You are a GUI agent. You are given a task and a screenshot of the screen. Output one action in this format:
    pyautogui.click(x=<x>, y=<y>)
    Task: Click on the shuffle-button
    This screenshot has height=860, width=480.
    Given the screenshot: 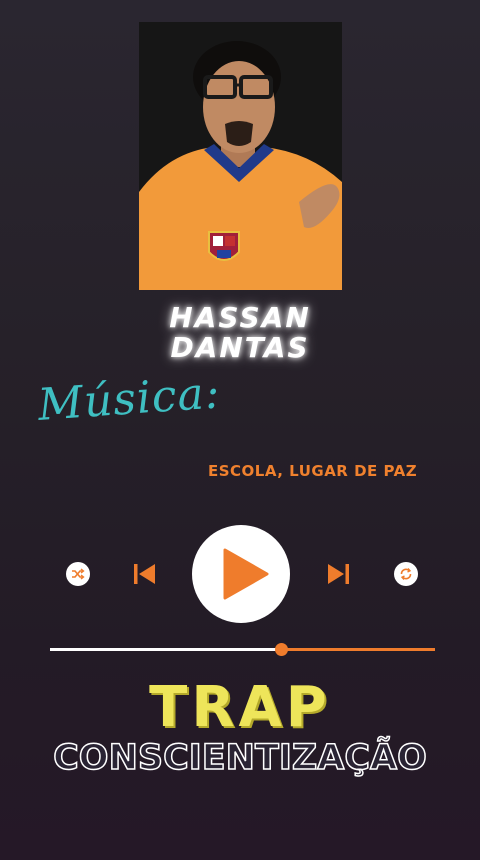 What is the action you would take?
    pyautogui.click(x=78, y=574)
    